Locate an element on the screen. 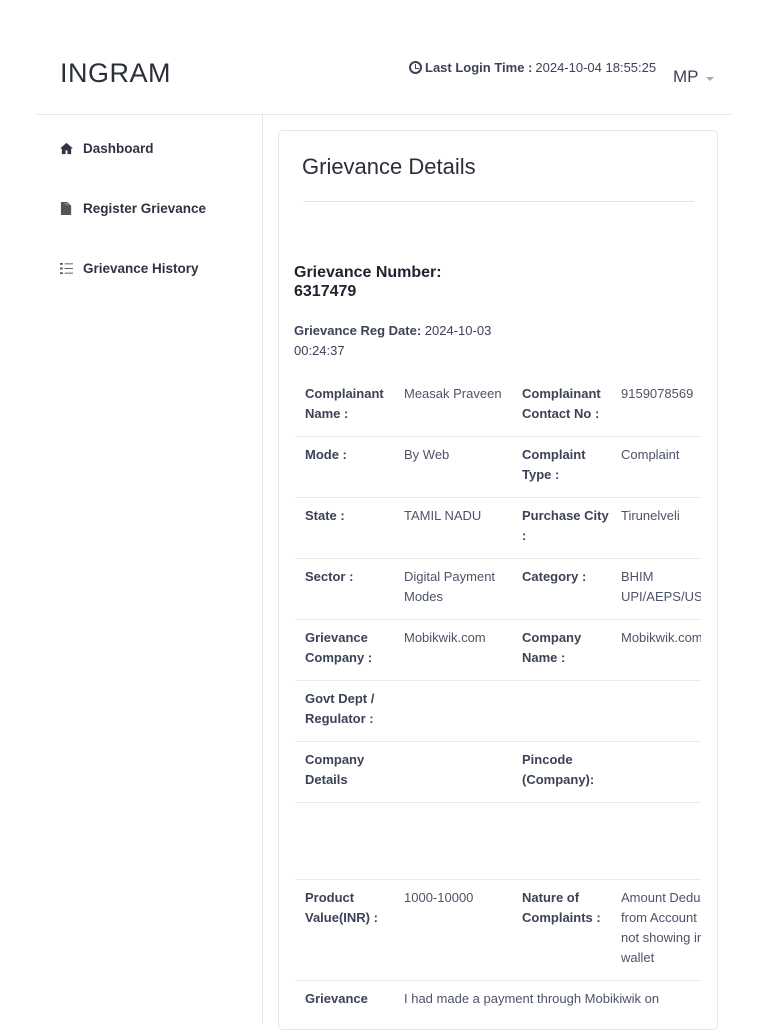 This screenshot has height=1030, width=768. sidebar-item-register-grievance: Register Grievance is located at coordinates (132, 208).